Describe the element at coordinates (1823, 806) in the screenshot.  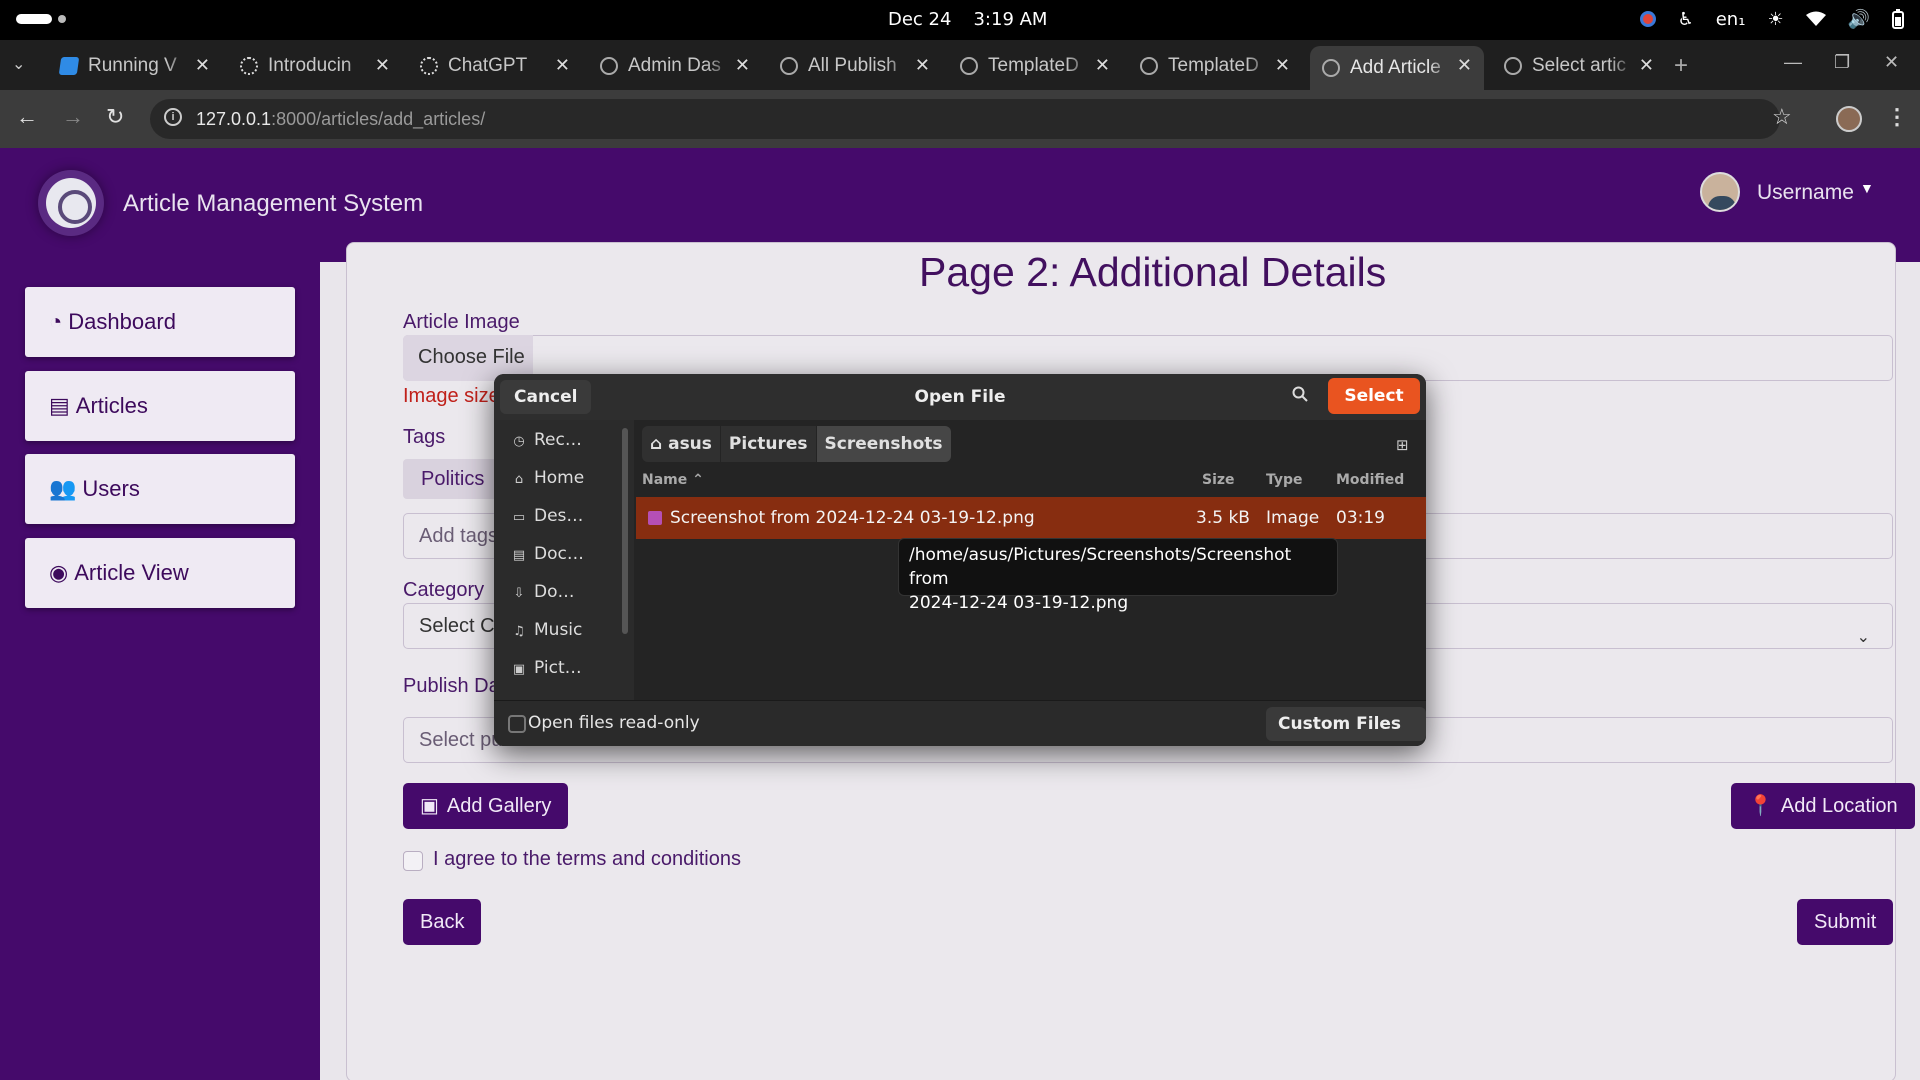
I see `add-location-button: 📍 Add Location` at that location.